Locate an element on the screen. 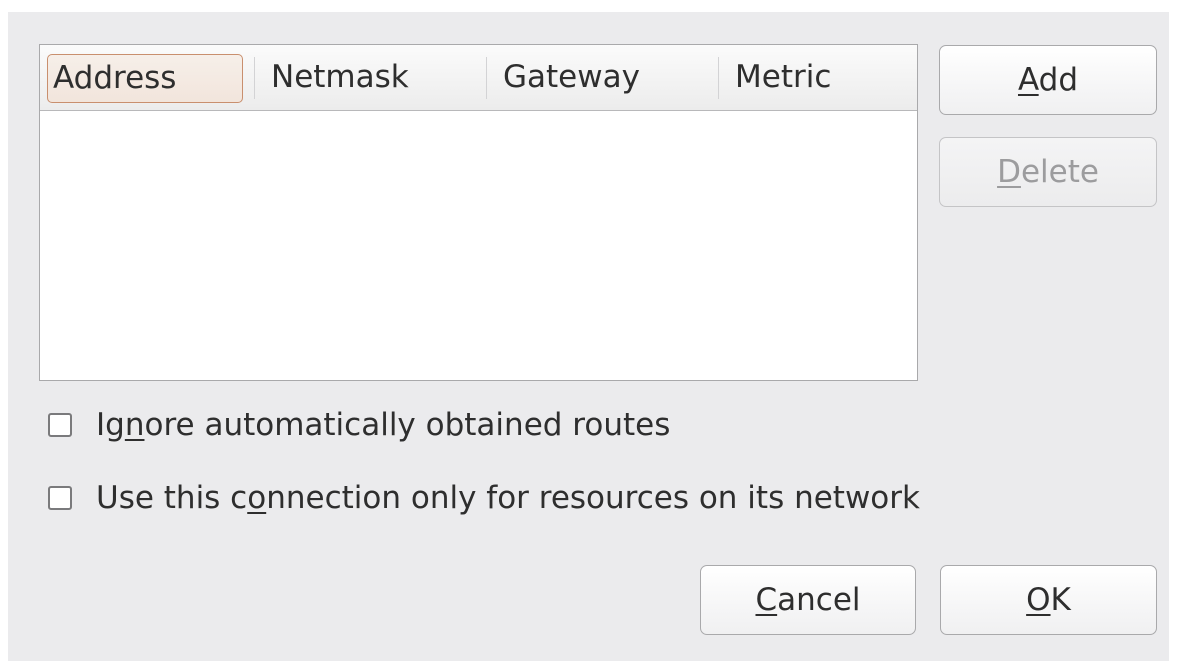 This screenshot has height=661, width=1181. button-label: Add is located at coordinates (1048, 80).